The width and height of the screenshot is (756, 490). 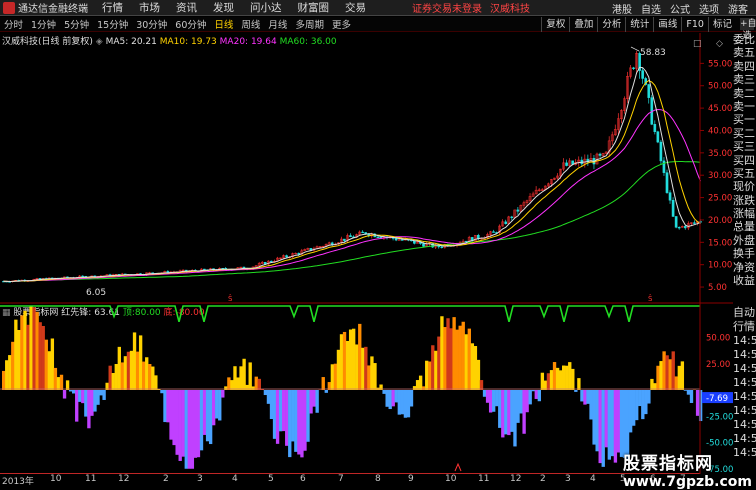 What do you see at coordinates (738, 8) in the screenshot?
I see `menu-guest: 游客` at bounding box center [738, 8].